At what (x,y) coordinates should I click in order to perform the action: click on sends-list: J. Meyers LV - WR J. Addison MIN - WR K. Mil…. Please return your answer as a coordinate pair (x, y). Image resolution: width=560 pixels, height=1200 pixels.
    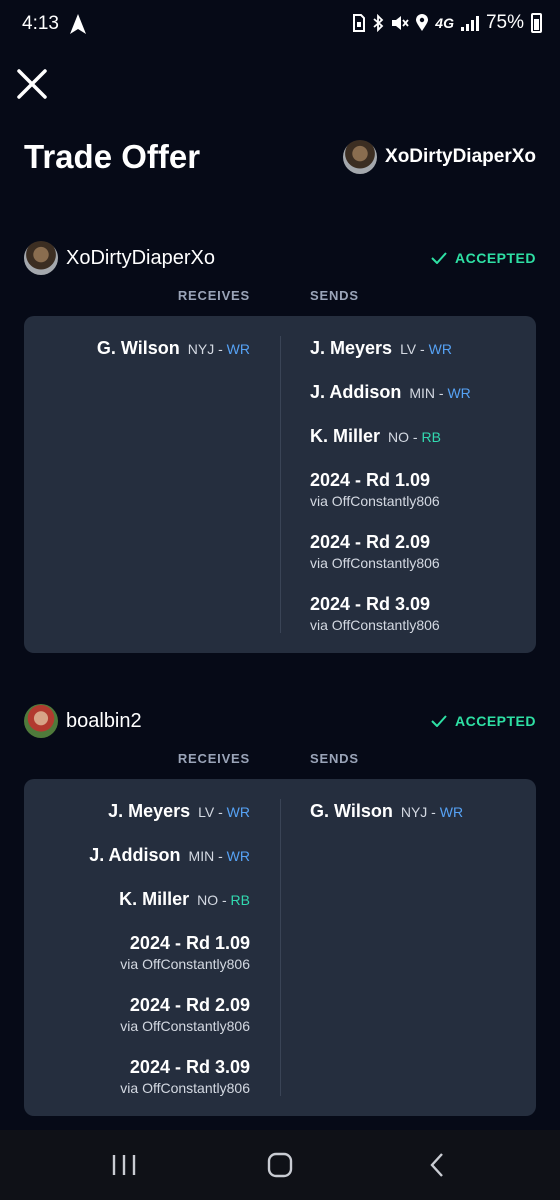
    Looking at the image, I should click on (425, 495).